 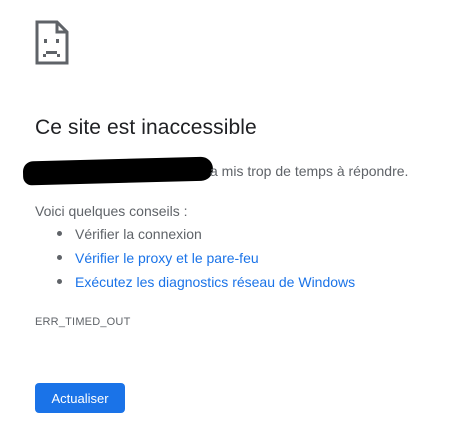 What do you see at coordinates (80, 398) in the screenshot?
I see `reload-button: Actualiser` at bounding box center [80, 398].